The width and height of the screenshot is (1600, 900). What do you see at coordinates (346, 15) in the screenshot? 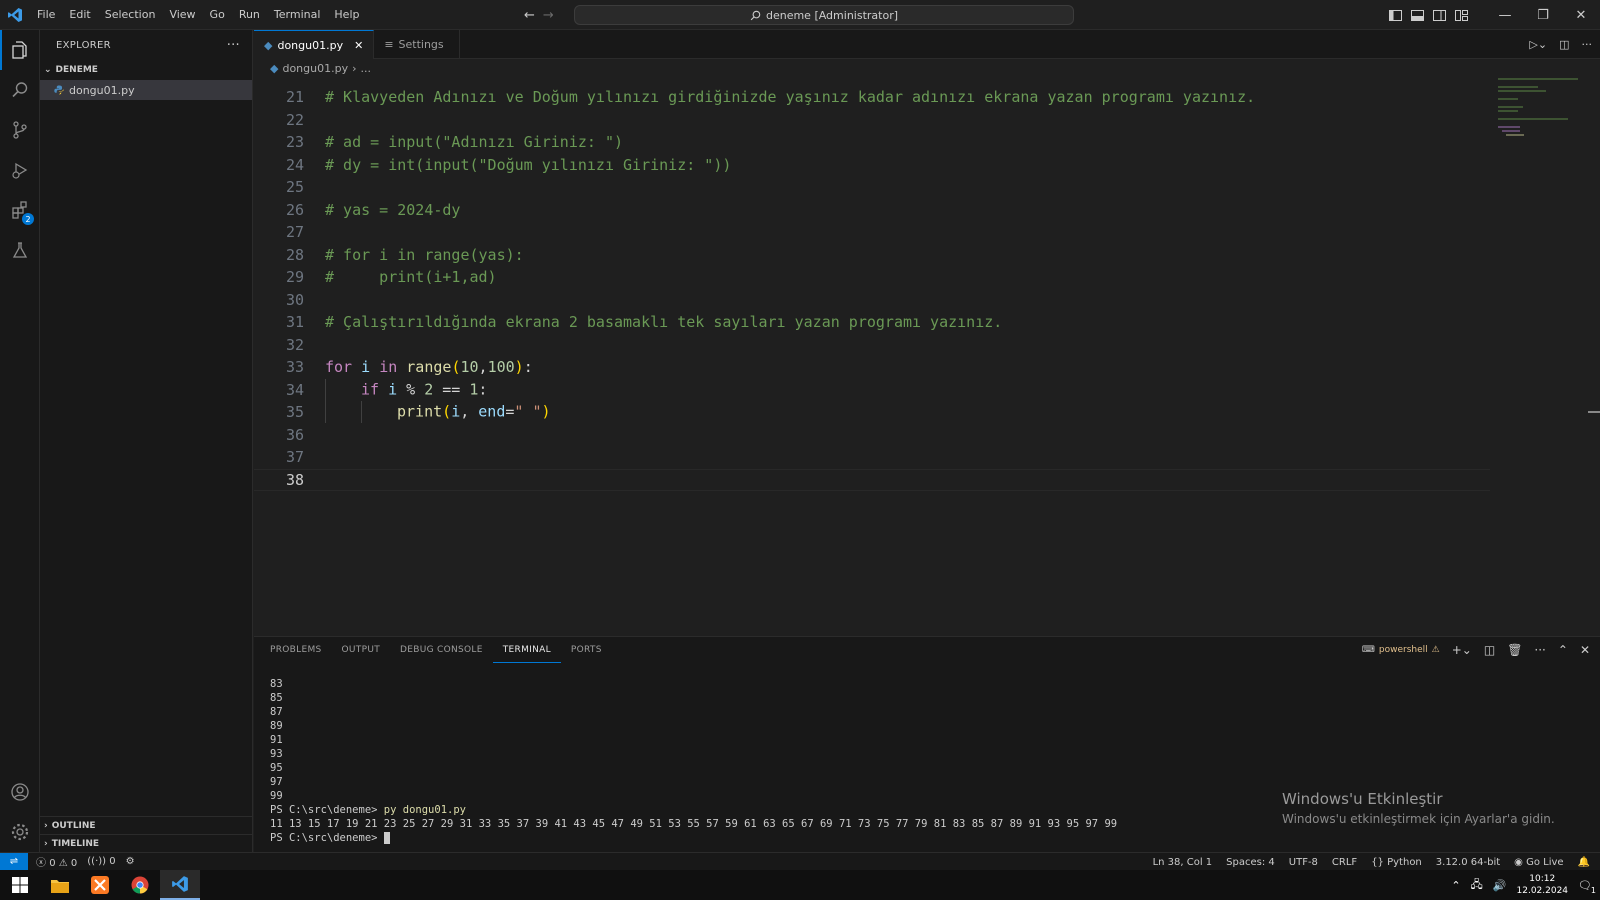
I see `menu-item-help: Help` at bounding box center [346, 15].